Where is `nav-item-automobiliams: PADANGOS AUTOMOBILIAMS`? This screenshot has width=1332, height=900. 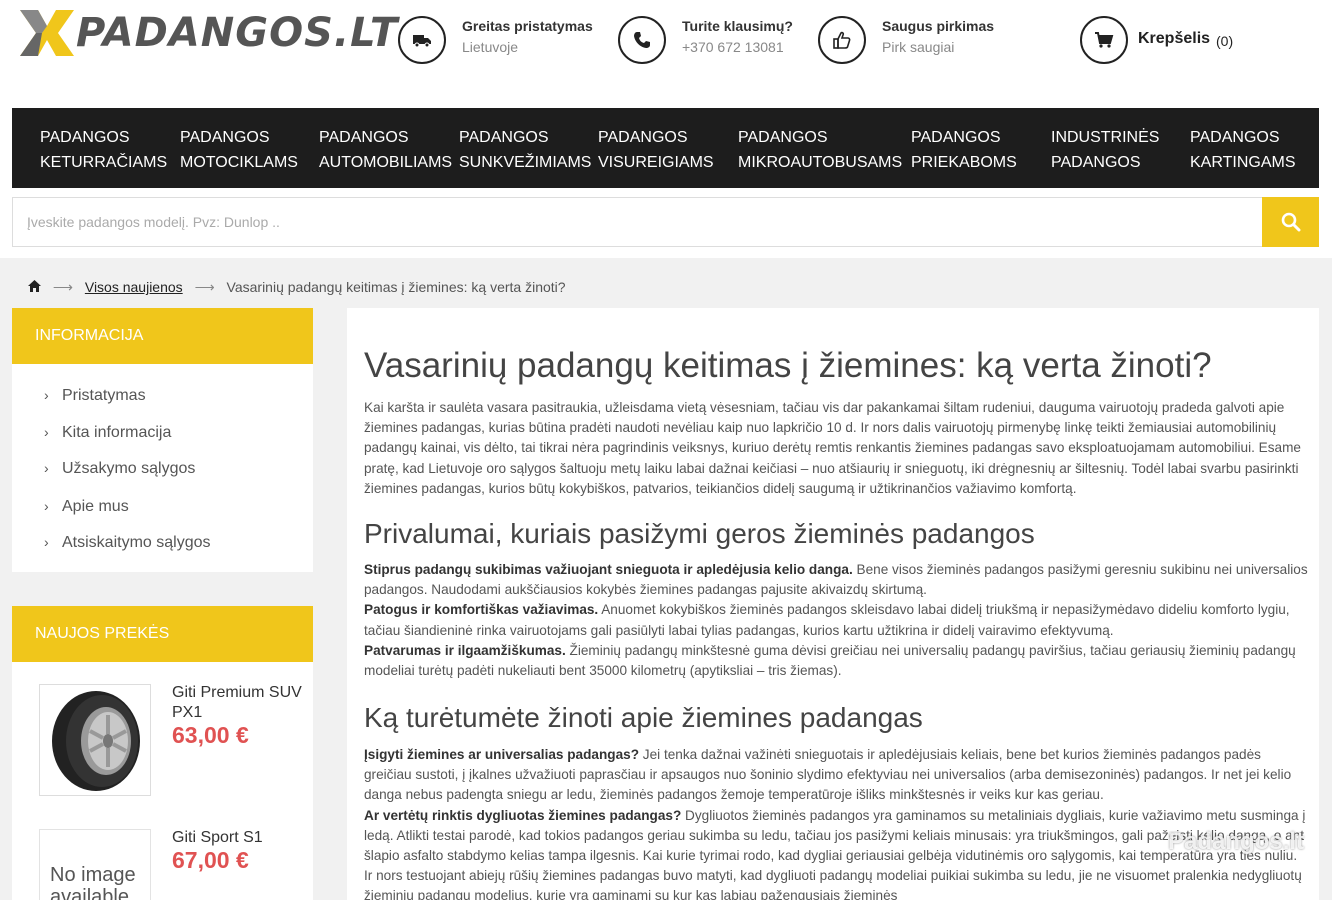 nav-item-automobiliams: PADANGOS AUTOMOBILIAMS is located at coordinates (385, 150).